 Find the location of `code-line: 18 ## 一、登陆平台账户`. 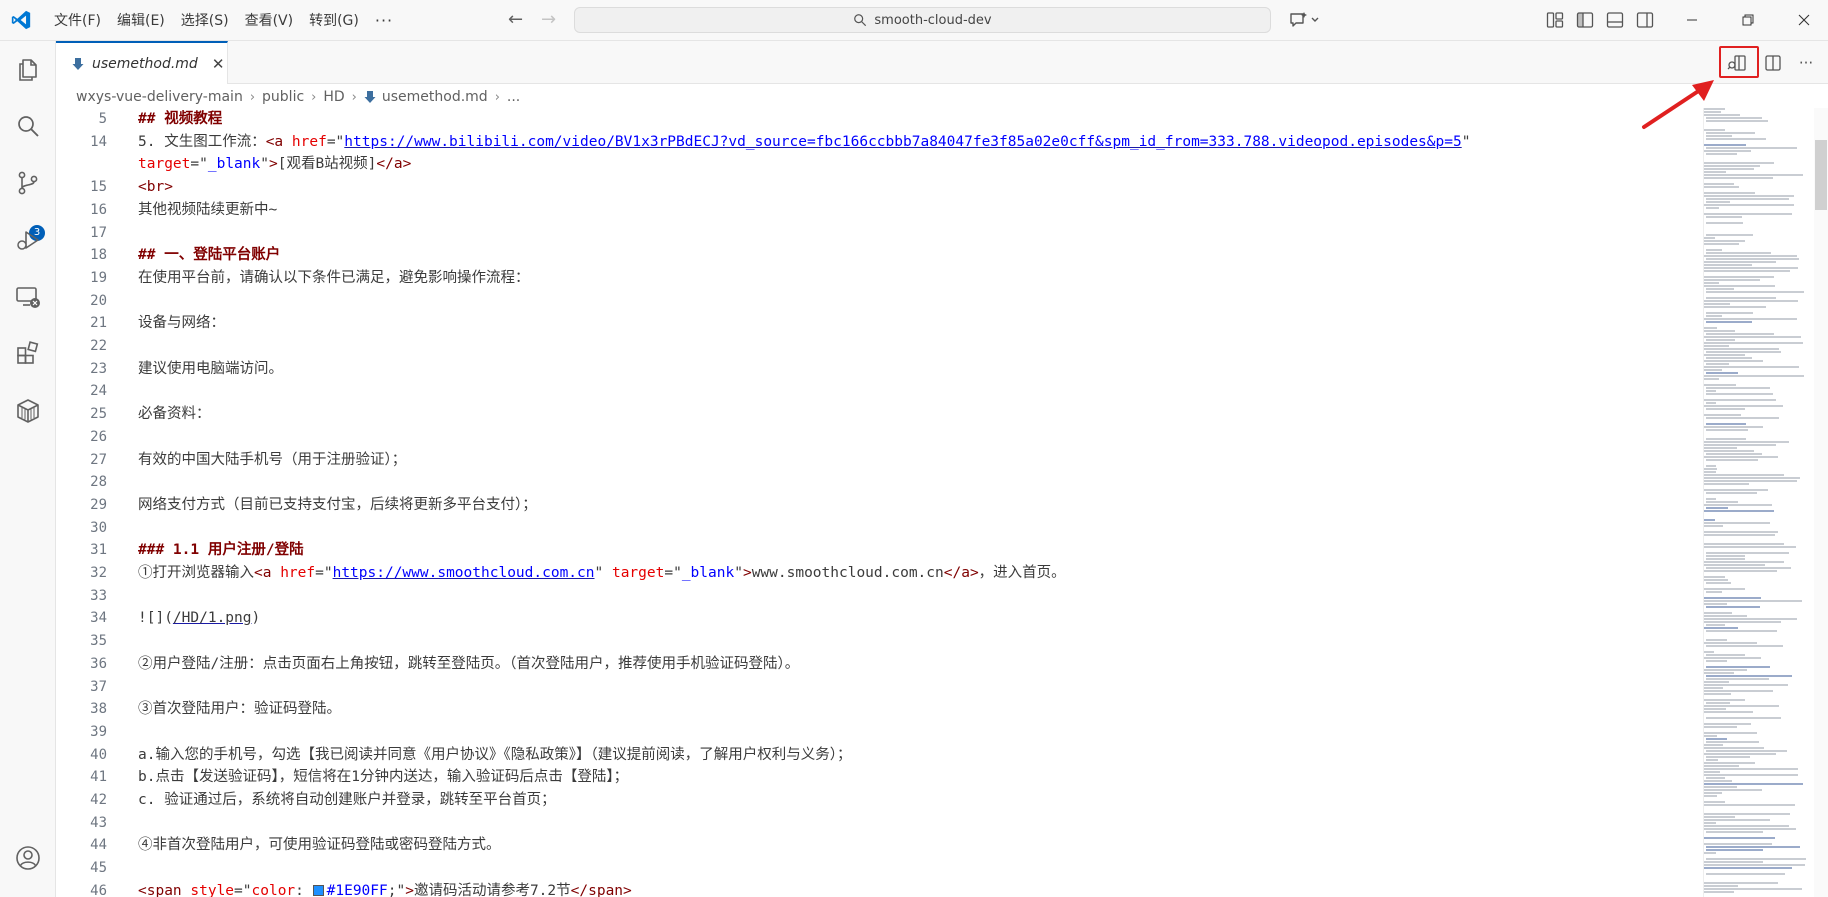

code-line: 18 ## 一、登陆平台账户 is located at coordinates (876, 255).